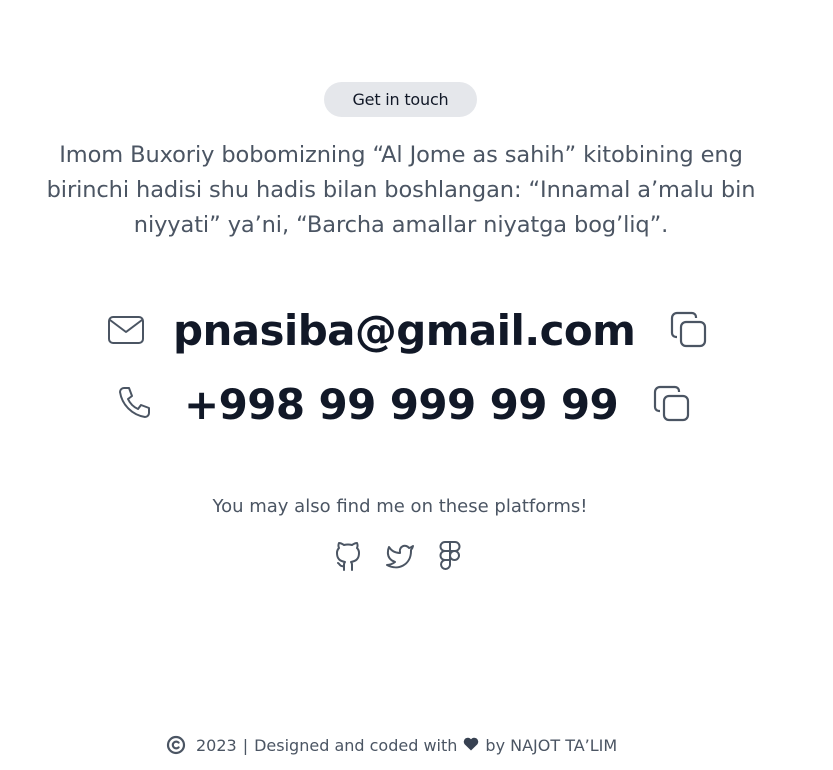  What do you see at coordinates (348, 556) in the screenshot?
I see `github-icon` at bounding box center [348, 556].